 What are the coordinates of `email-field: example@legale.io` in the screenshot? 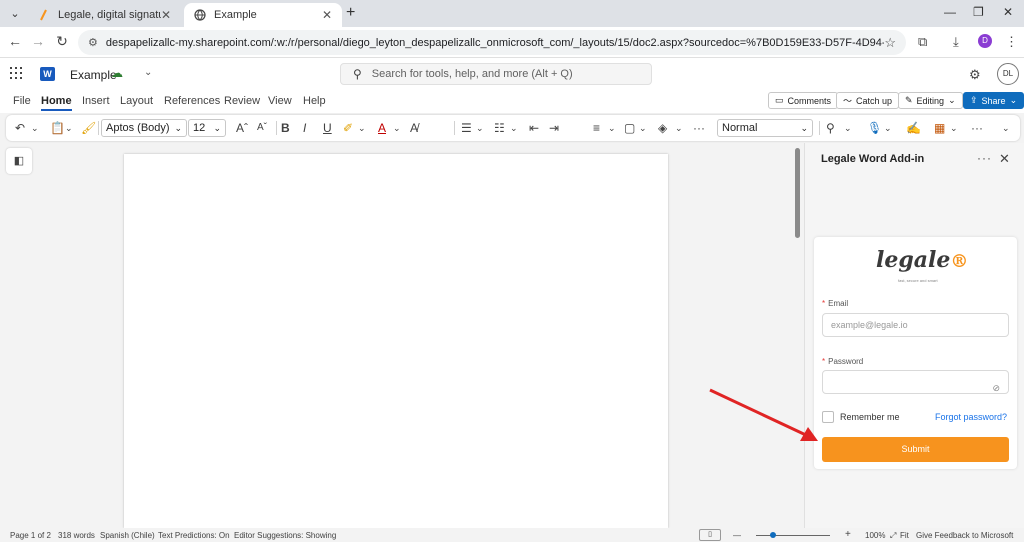 It's located at (915, 325).